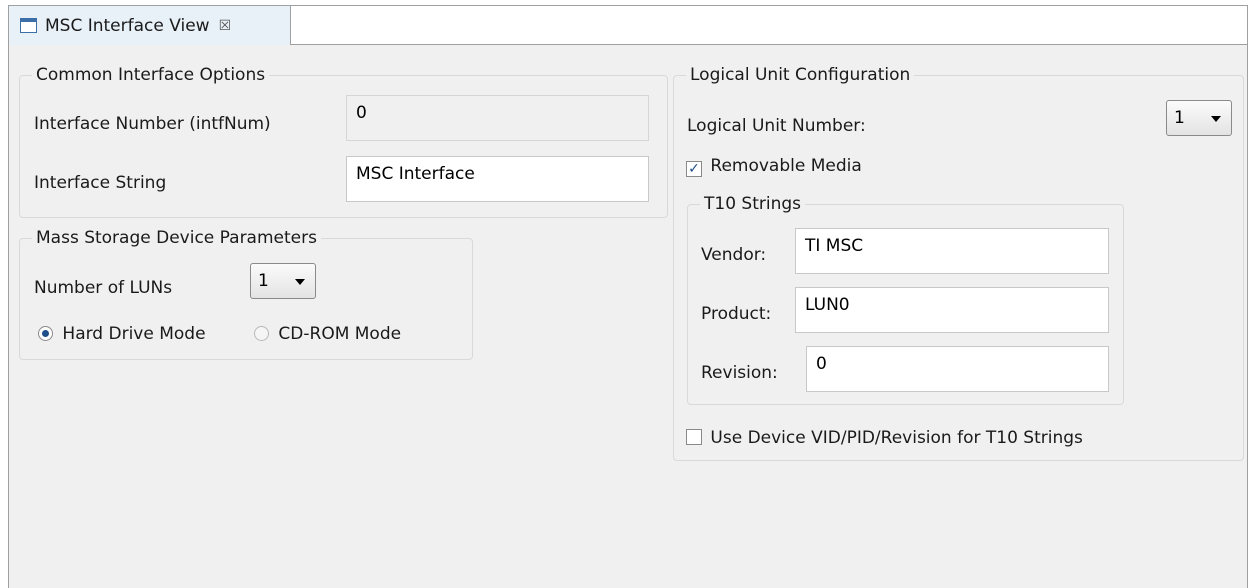  I want to click on product-input: LUN0, so click(952, 310).